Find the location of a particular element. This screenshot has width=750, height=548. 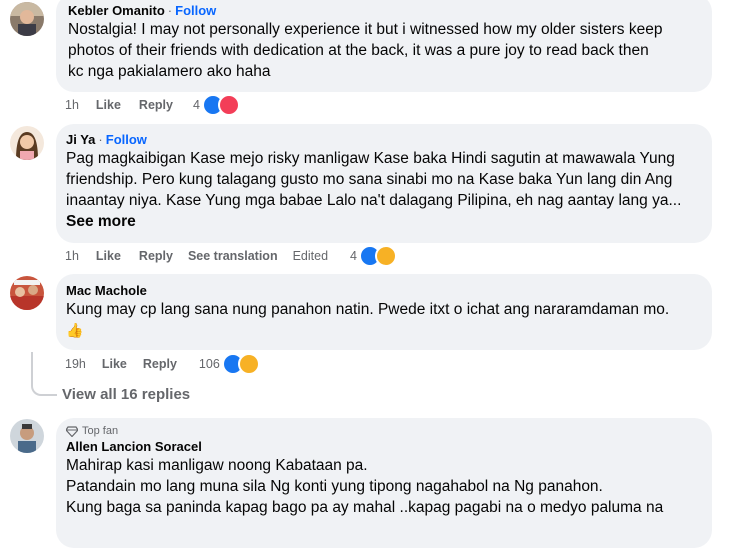

edited-label: Edited is located at coordinates (310, 256).